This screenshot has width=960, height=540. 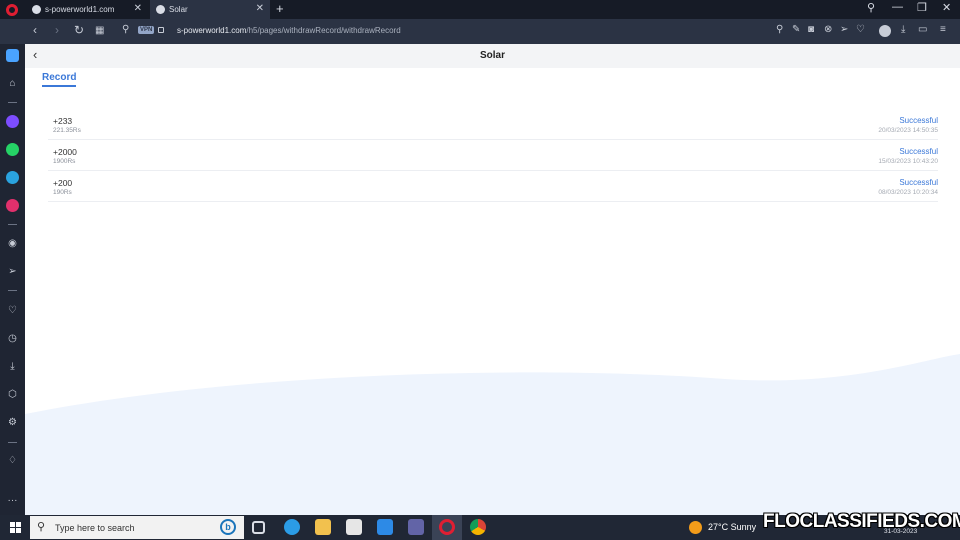 What do you see at coordinates (480, 9) in the screenshot?
I see `browser-tab-strip: s-powerworld1.com ✕ Solar ✕ + ⚲ — ❐ ✕` at bounding box center [480, 9].